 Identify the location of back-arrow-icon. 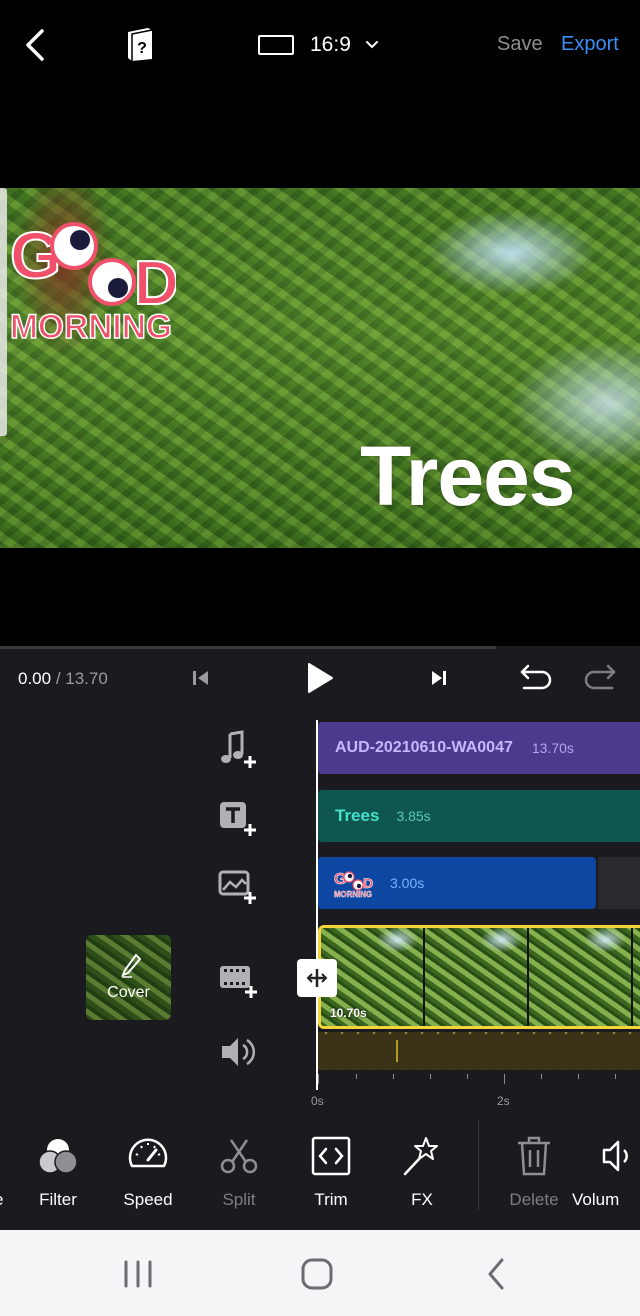
(496, 1274).